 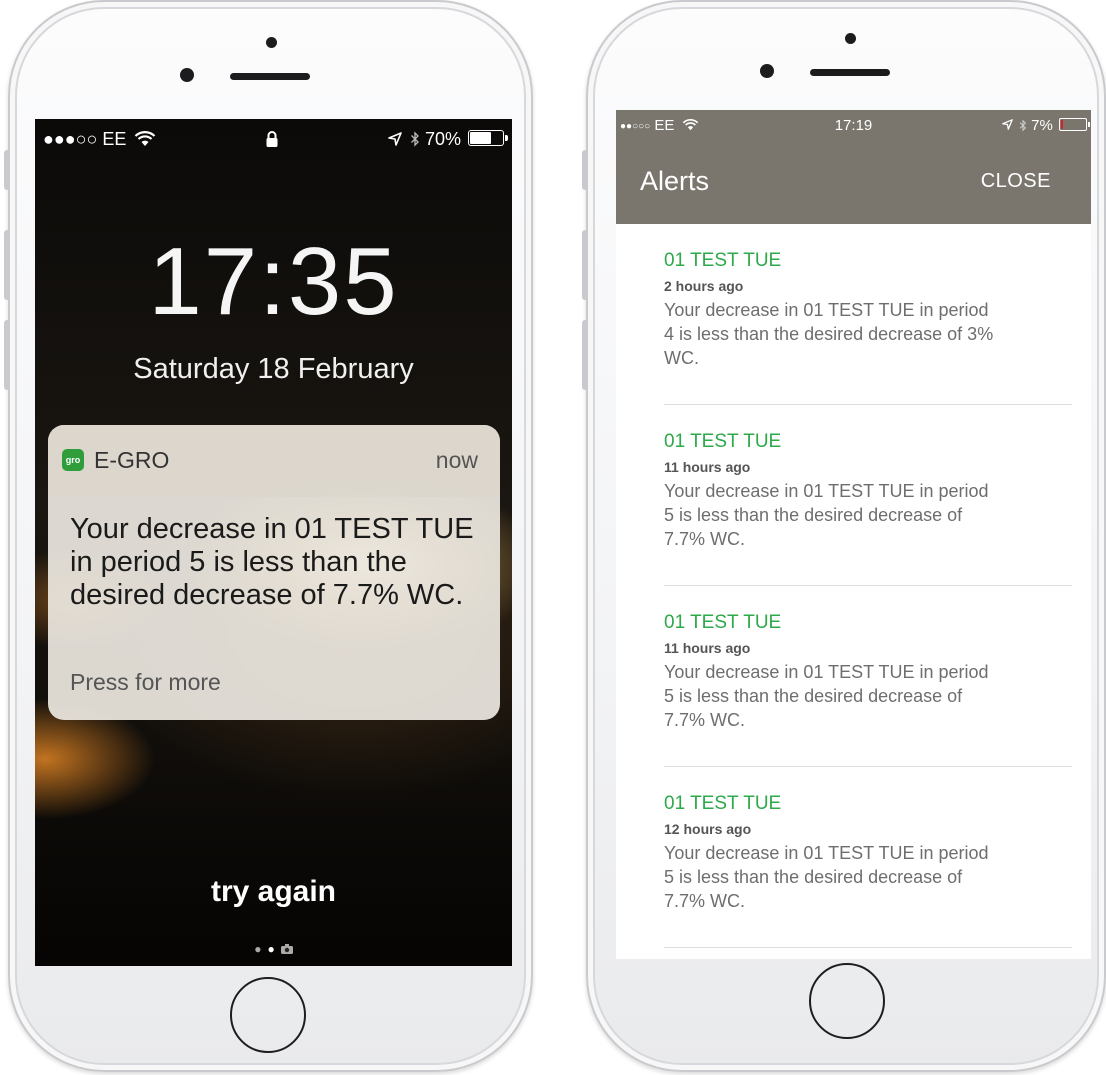 I want to click on e-gro-app-icon: gro, so click(x=73, y=460).